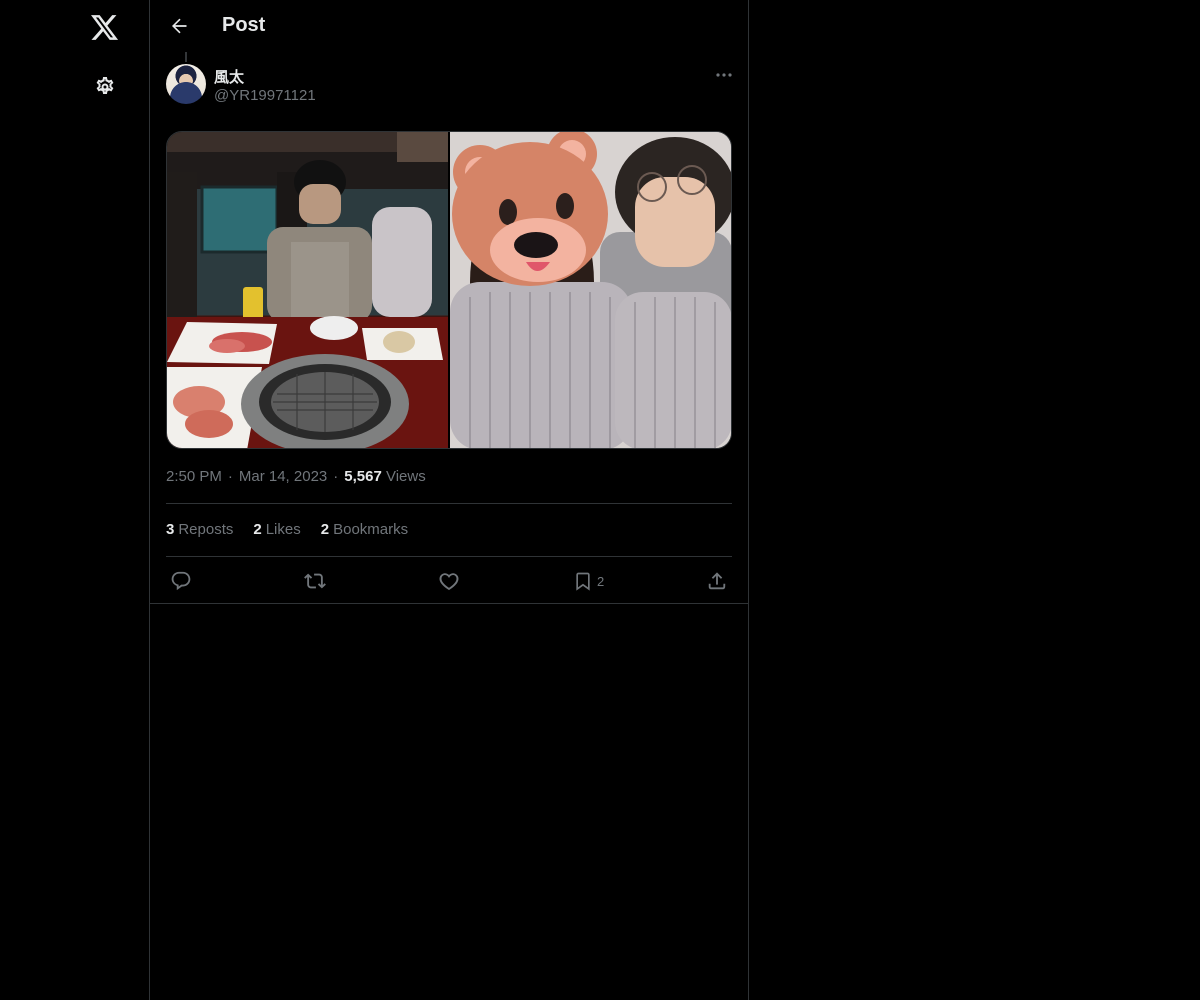  I want to click on reply-button, so click(181, 581).